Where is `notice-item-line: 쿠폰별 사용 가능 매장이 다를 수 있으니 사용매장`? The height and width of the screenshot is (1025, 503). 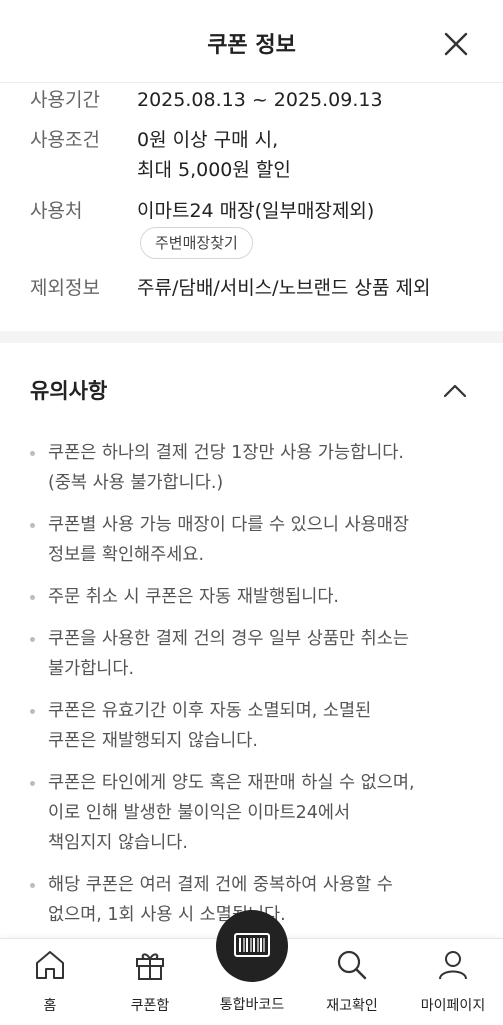
notice-item-line: 쿠폰별 사용 가능 매장이 다를 수 있으니 사용매장 is located at coordinates (228, 525).